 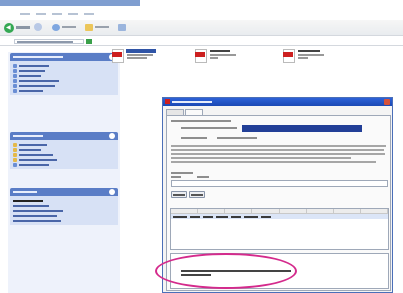 I want to click on address-field, so click(x=49, y=41).